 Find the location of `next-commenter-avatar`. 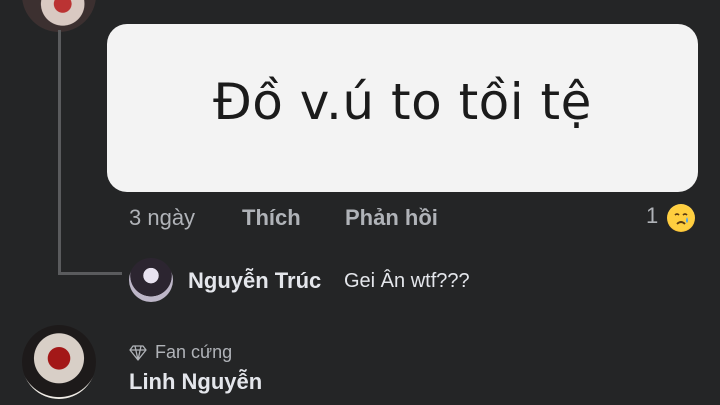

next-commenter-avatar is located at coordinates (59, 362).